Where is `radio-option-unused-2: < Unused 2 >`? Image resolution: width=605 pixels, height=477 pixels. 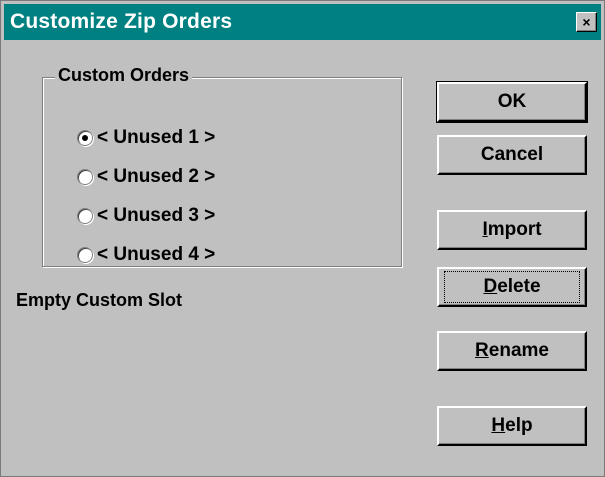
radio-option-unused-2: < Unused 2 > is located at coordinates (146, 177).